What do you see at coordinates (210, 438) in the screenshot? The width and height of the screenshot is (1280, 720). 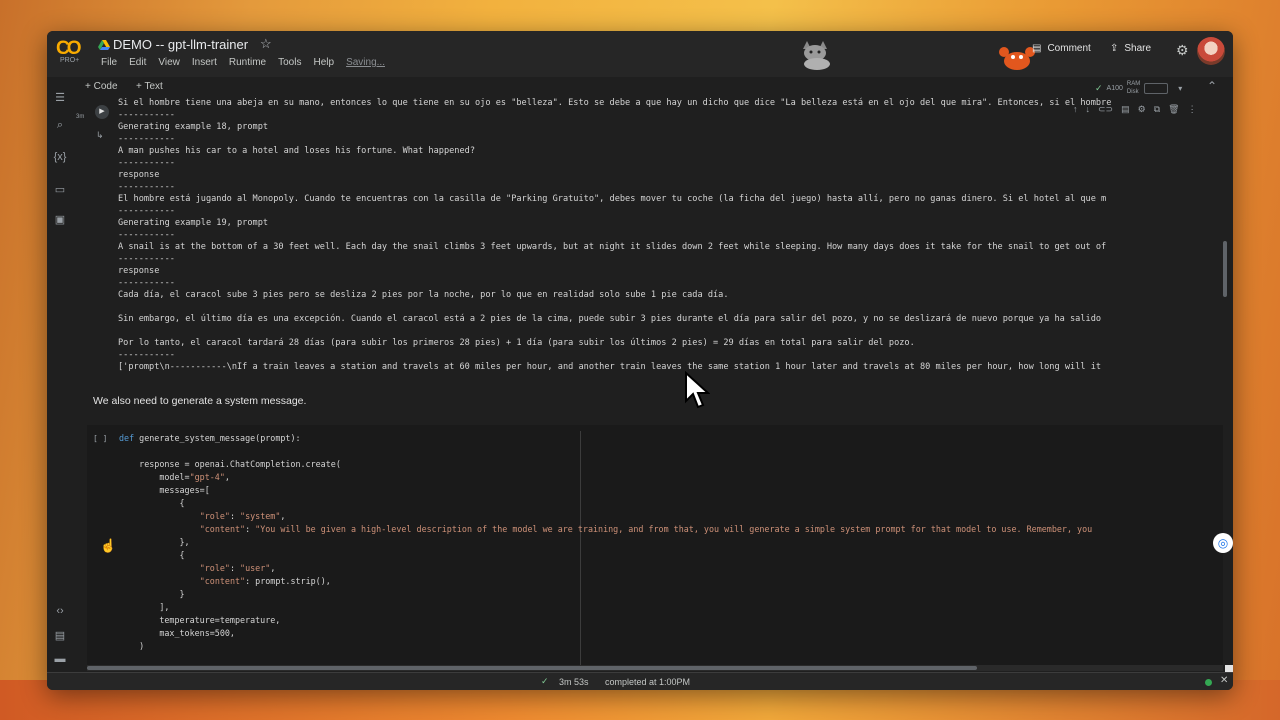 I see `code-line: def generate_system_message(prompt):` at bounding box center [210, 438].